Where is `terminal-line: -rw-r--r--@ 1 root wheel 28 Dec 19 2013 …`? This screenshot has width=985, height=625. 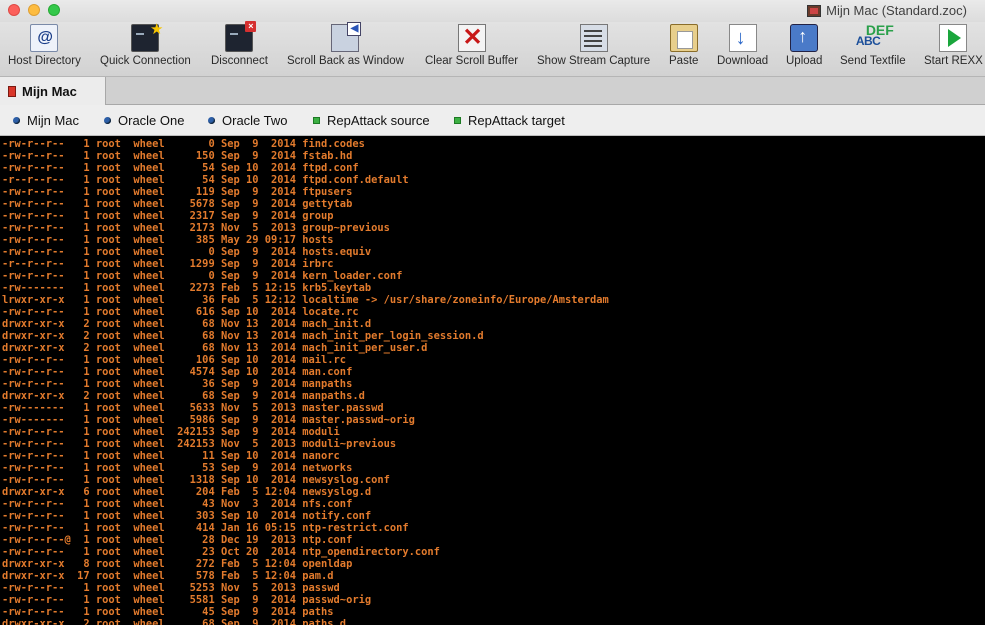
terminal-line: -rw-r--r--@ 1 root wheel 28 Dec 19 2013 … is located at coordinates (177, 540).